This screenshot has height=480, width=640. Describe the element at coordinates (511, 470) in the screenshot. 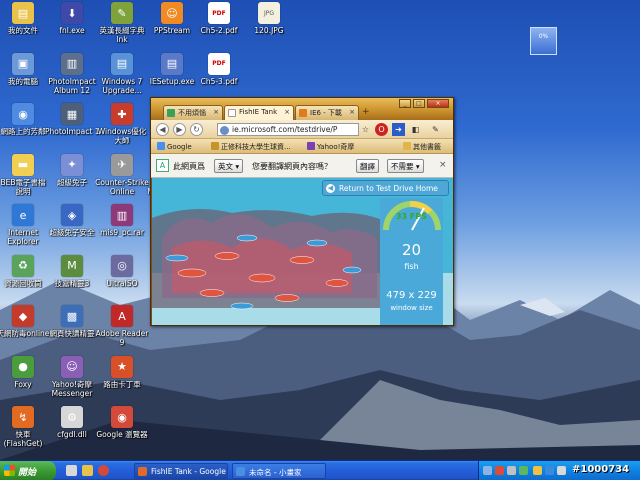

I see `tray-network-icon` at that location.